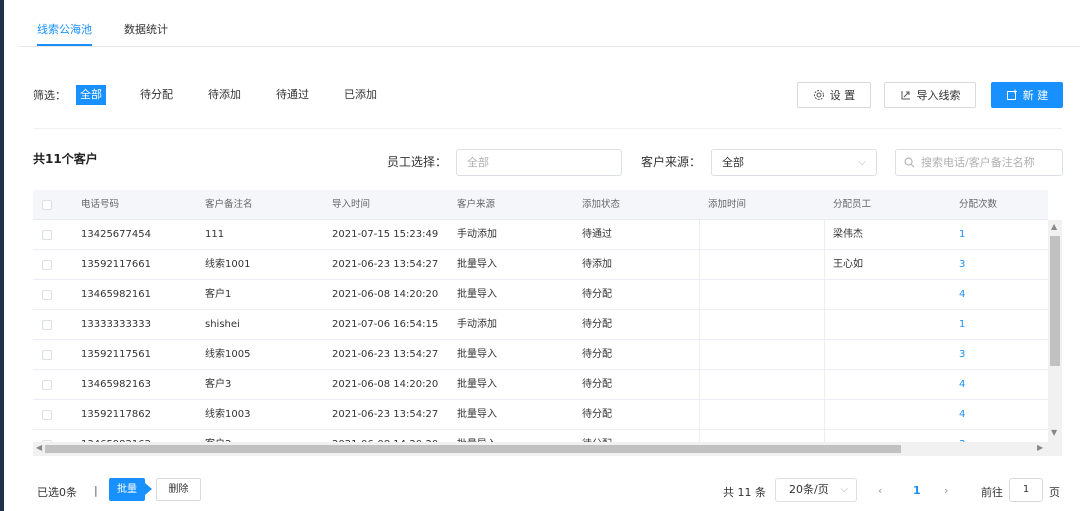 The height and width of the screenshot is (511, 1080). What do you see at coordinates (116, 294) in the screenshot?
I see `cell-phone: 13465982161` at bounding box center [116, 294].